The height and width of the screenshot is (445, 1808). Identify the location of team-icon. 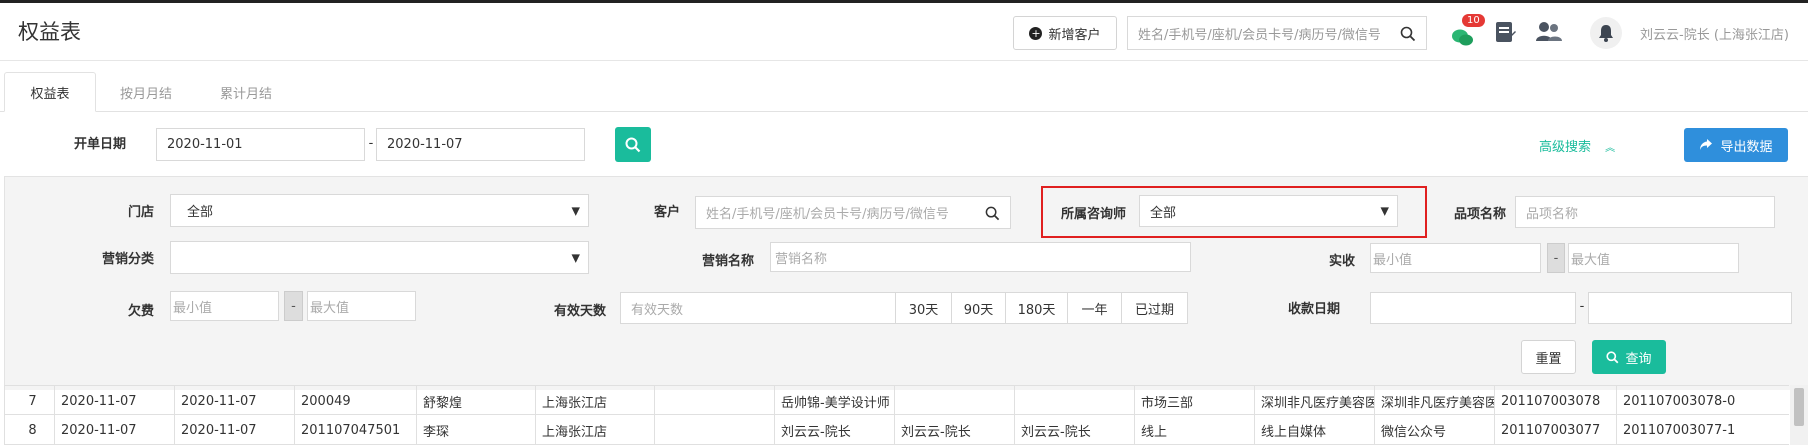
(1549, 31).